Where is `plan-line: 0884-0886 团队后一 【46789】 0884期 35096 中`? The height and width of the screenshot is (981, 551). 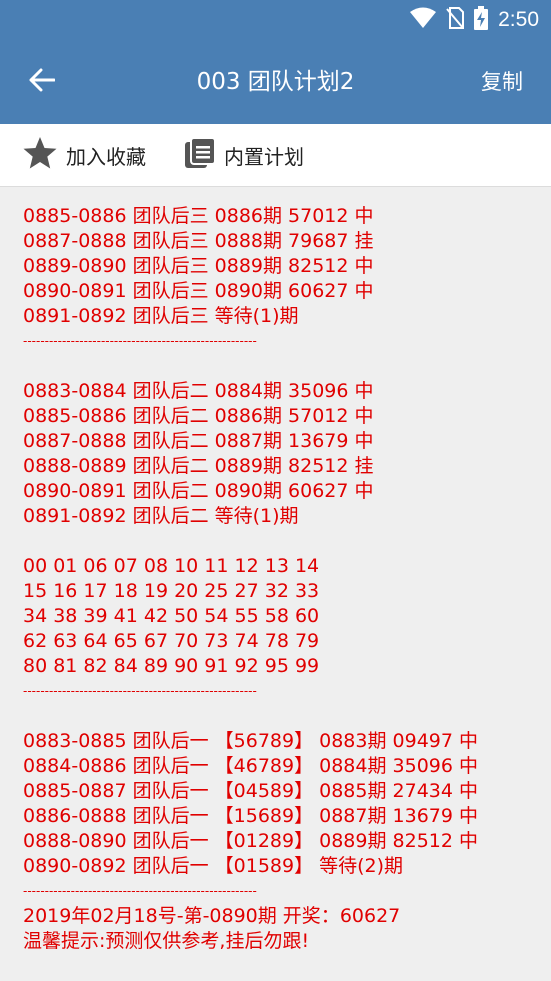
plan-line: 0884-0886 团队后一 【46789】 0884期 35096 中 is located at coordinates (250, 766).